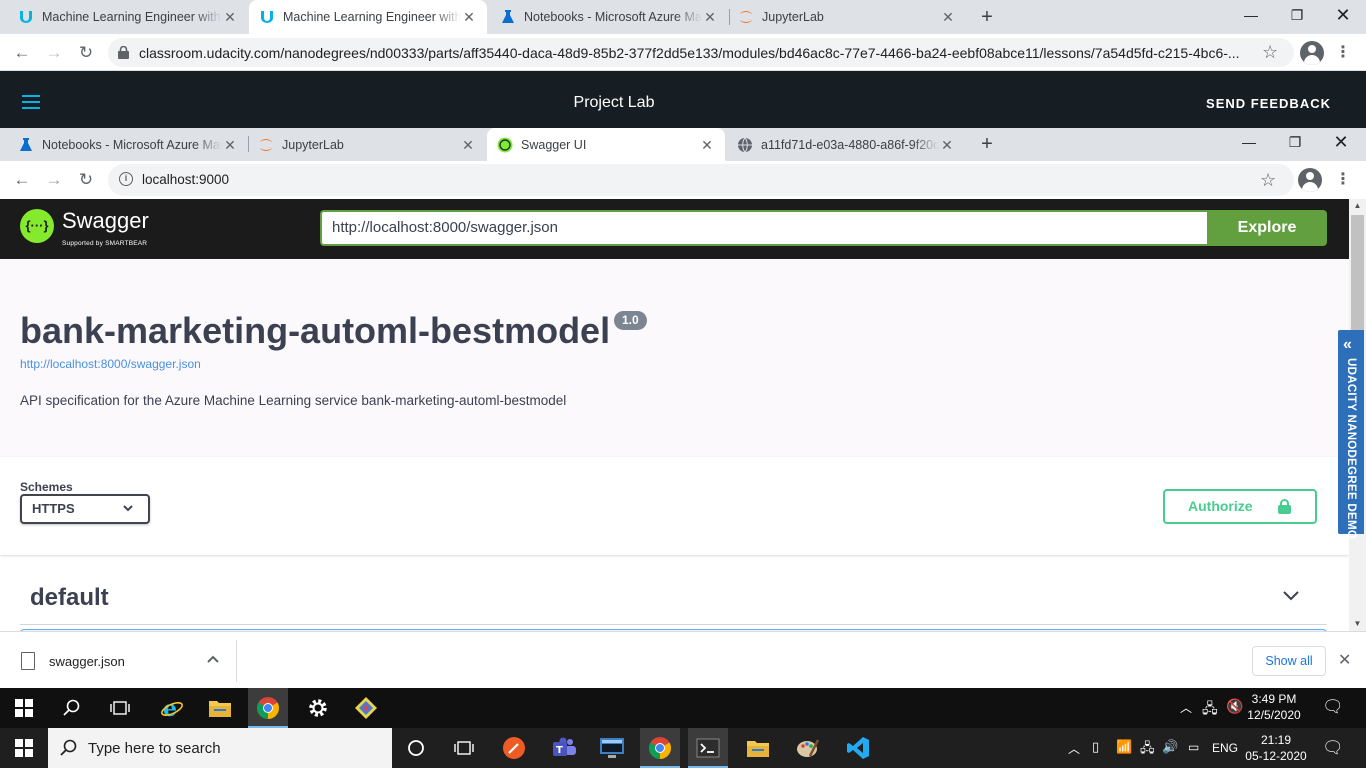 The image size is (1366, 768). What do you see at coordinates (318, 708) in the screenshot?
I see `settings-gear-icon` at bounding box center [318, 708].